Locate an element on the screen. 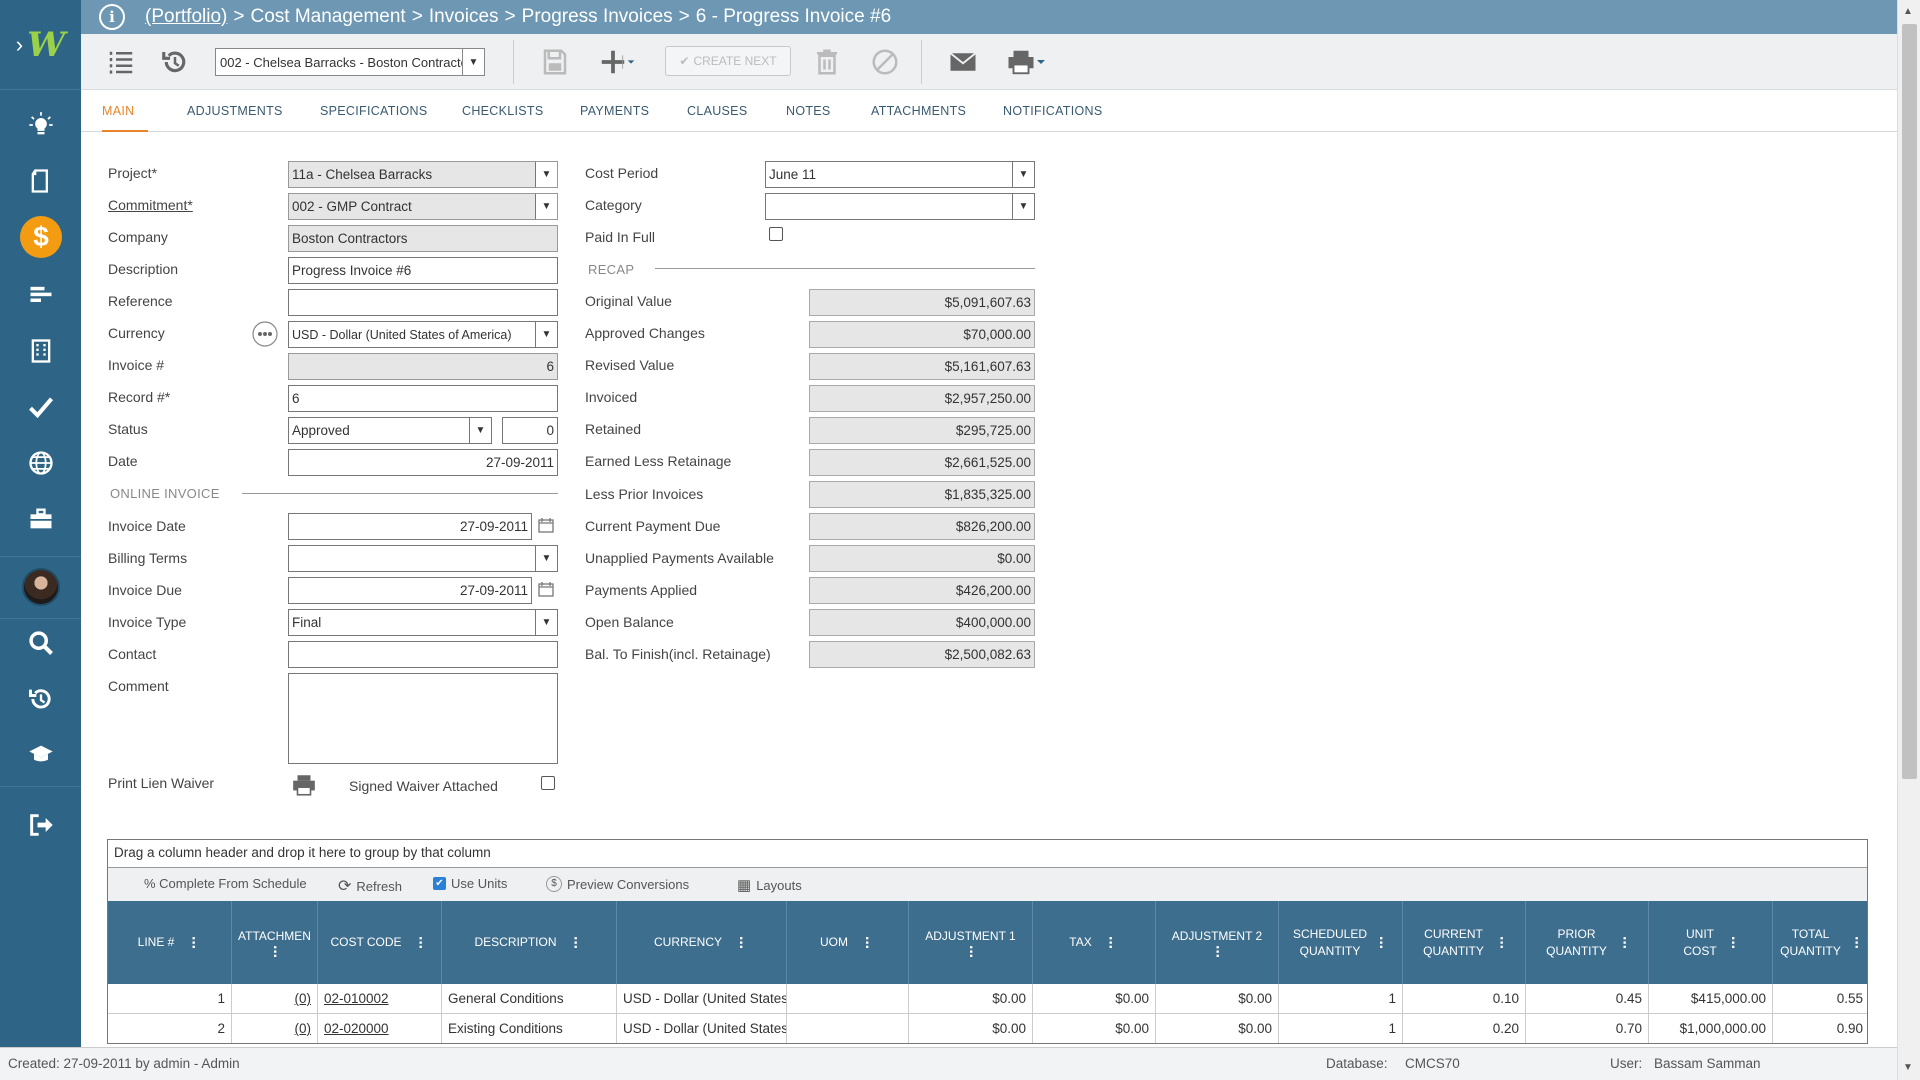 The height and width of the screenshot is (1080, 1920). scrollbar-thumb is located at coordinates (1909, 401).